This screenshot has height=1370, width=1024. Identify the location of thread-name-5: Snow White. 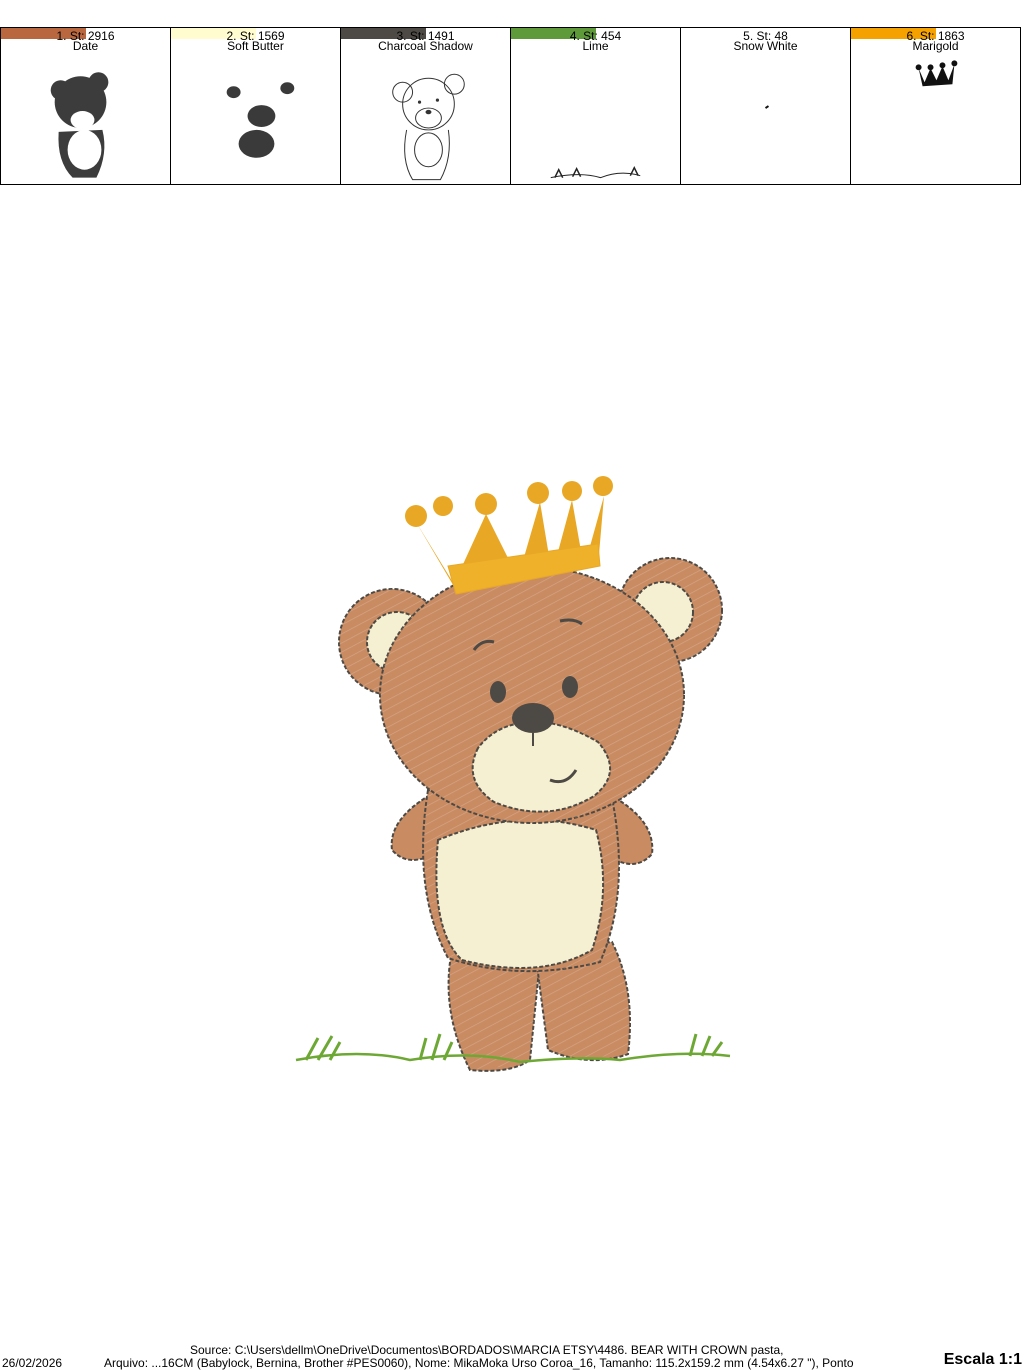
(765, 46).